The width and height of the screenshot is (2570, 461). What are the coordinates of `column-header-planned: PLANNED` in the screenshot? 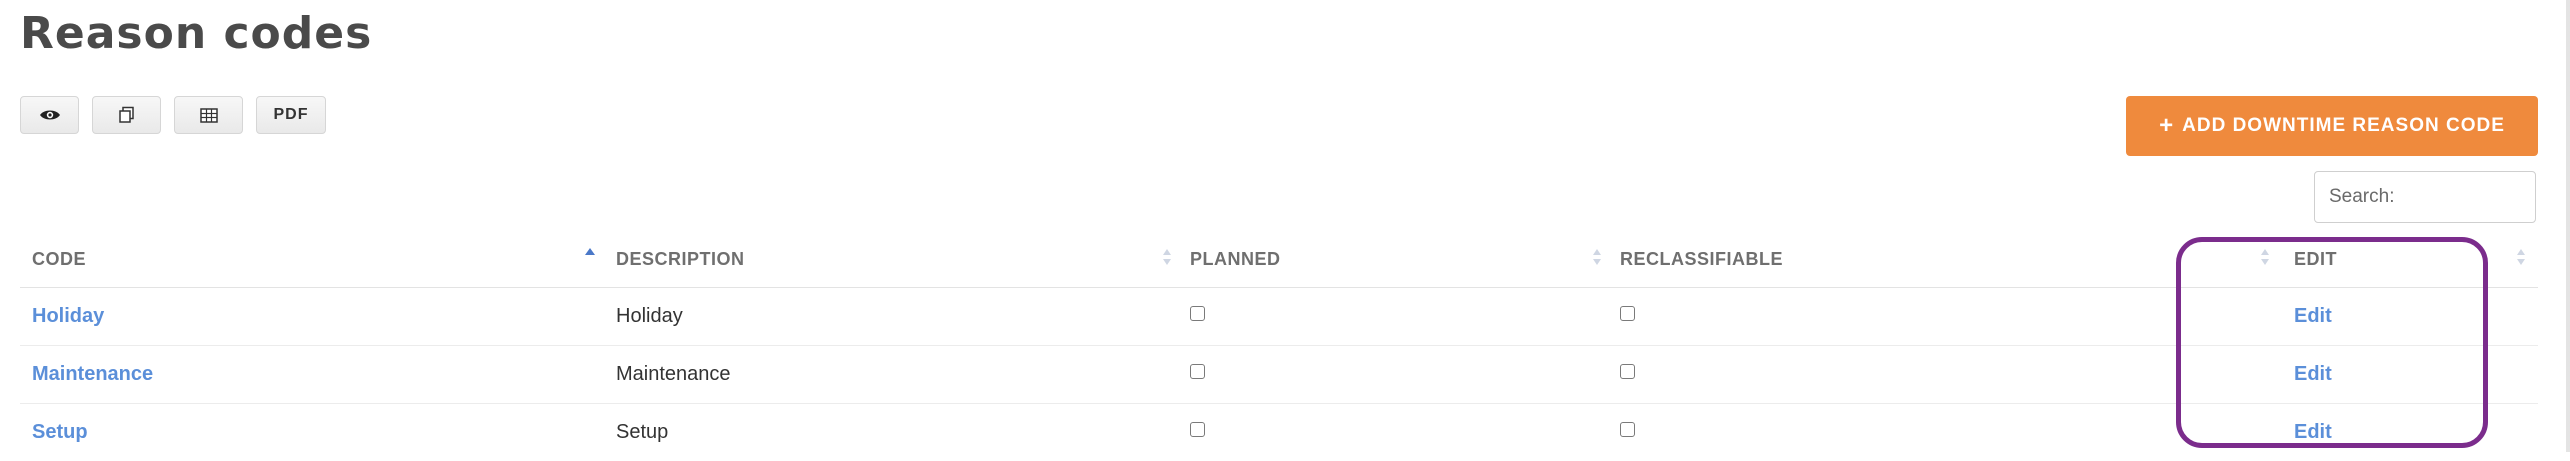 It's located at (1235, 259).